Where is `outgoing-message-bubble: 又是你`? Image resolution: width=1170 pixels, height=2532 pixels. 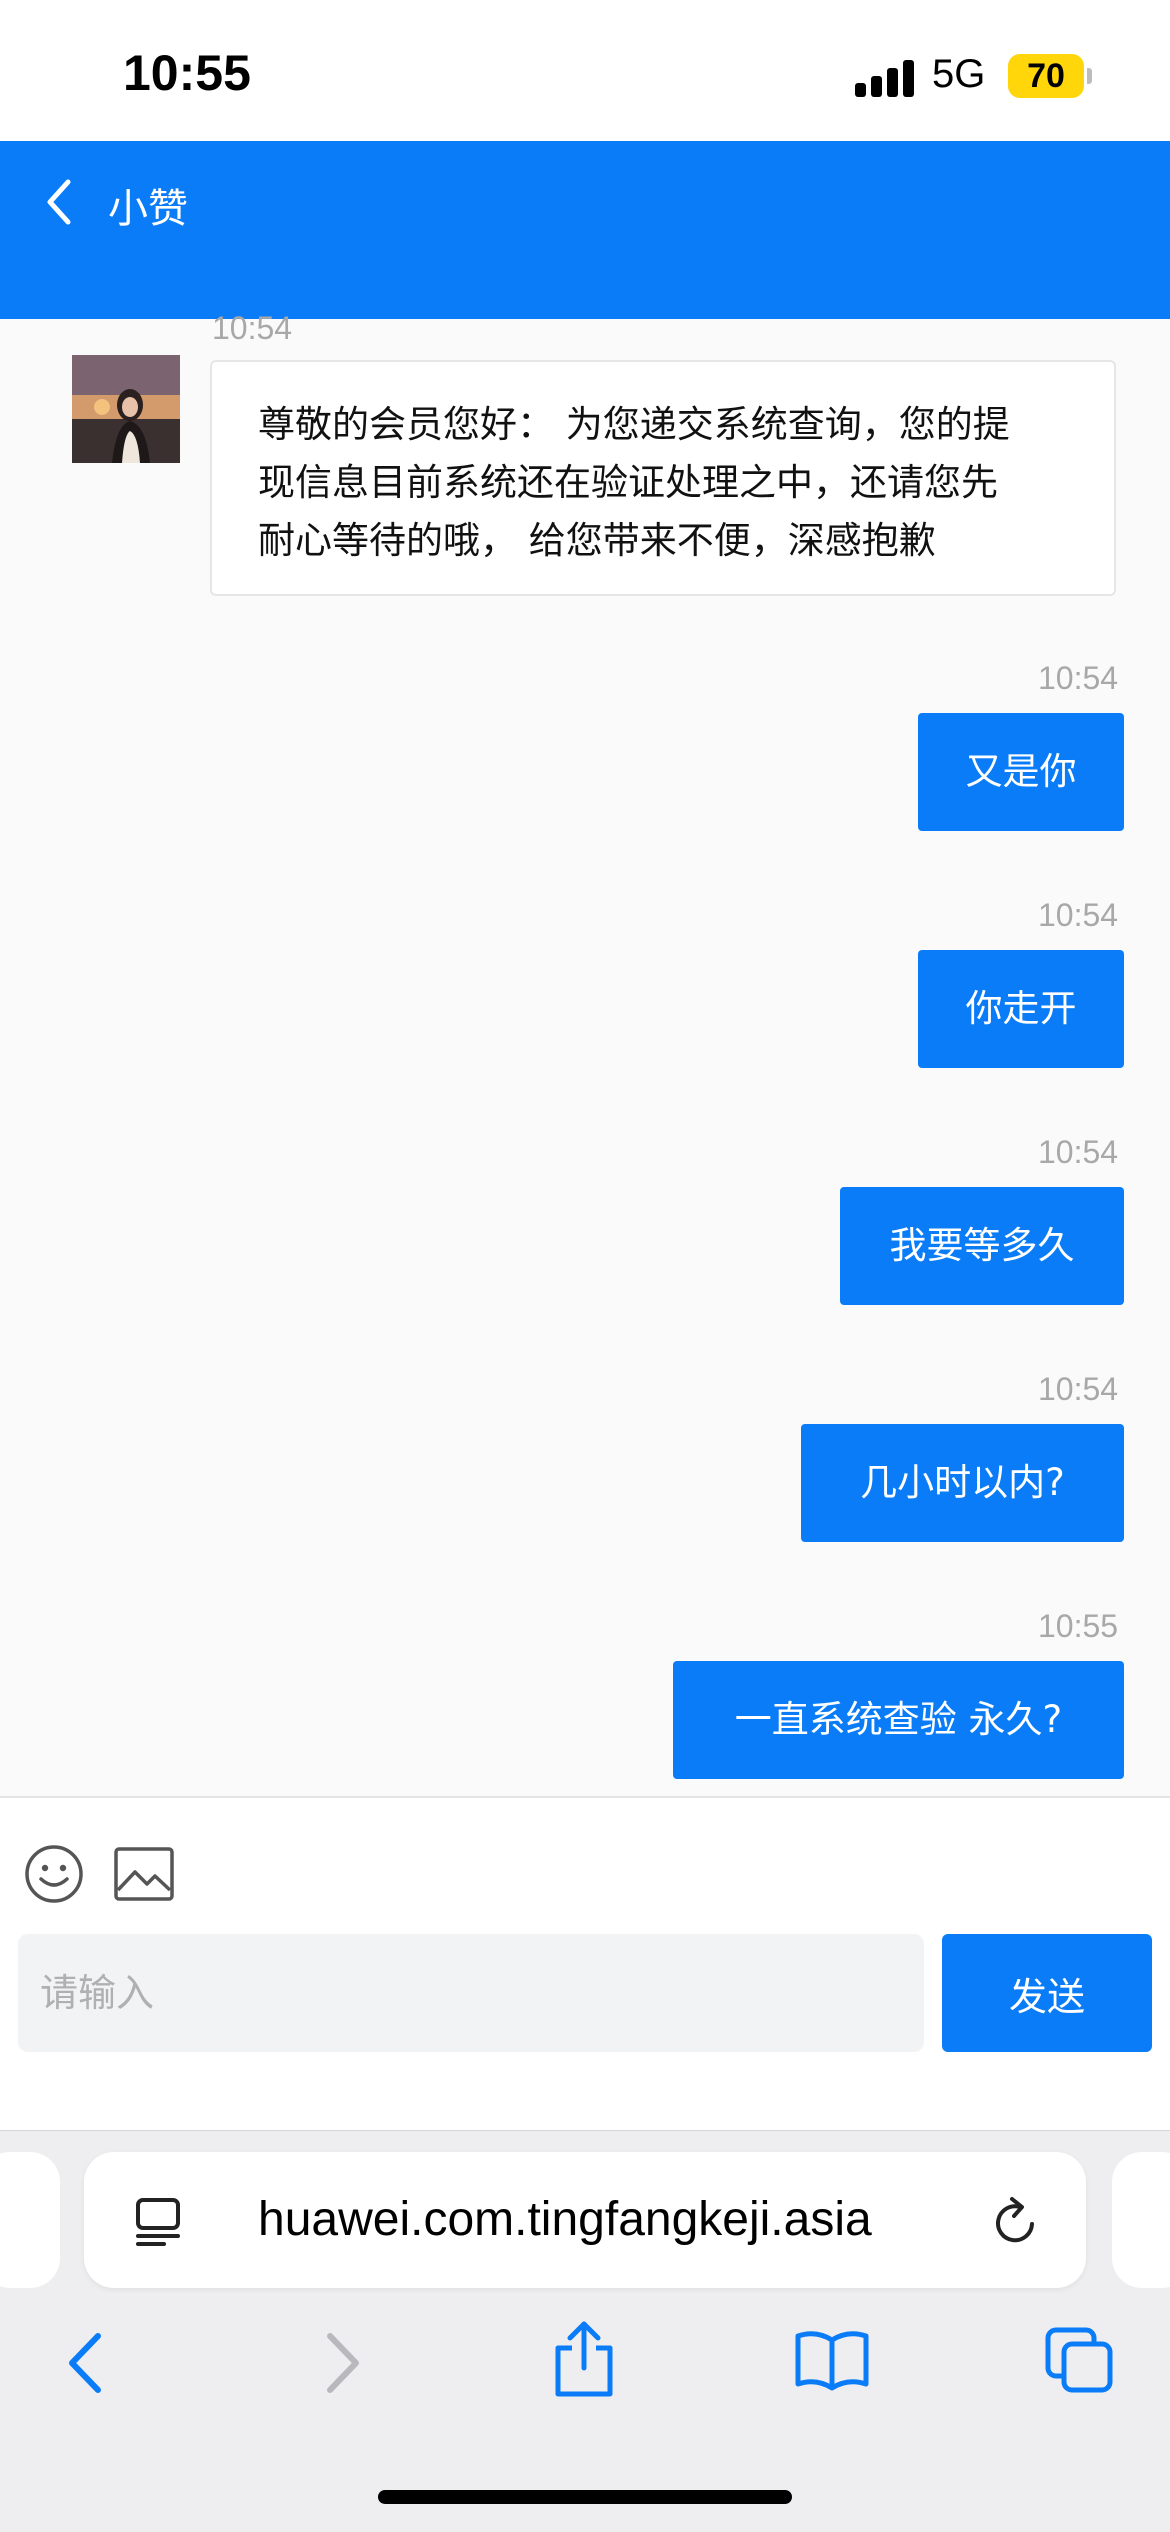 outgoing-message-bubble: 又是你 is located at coordinates (1021, 772).